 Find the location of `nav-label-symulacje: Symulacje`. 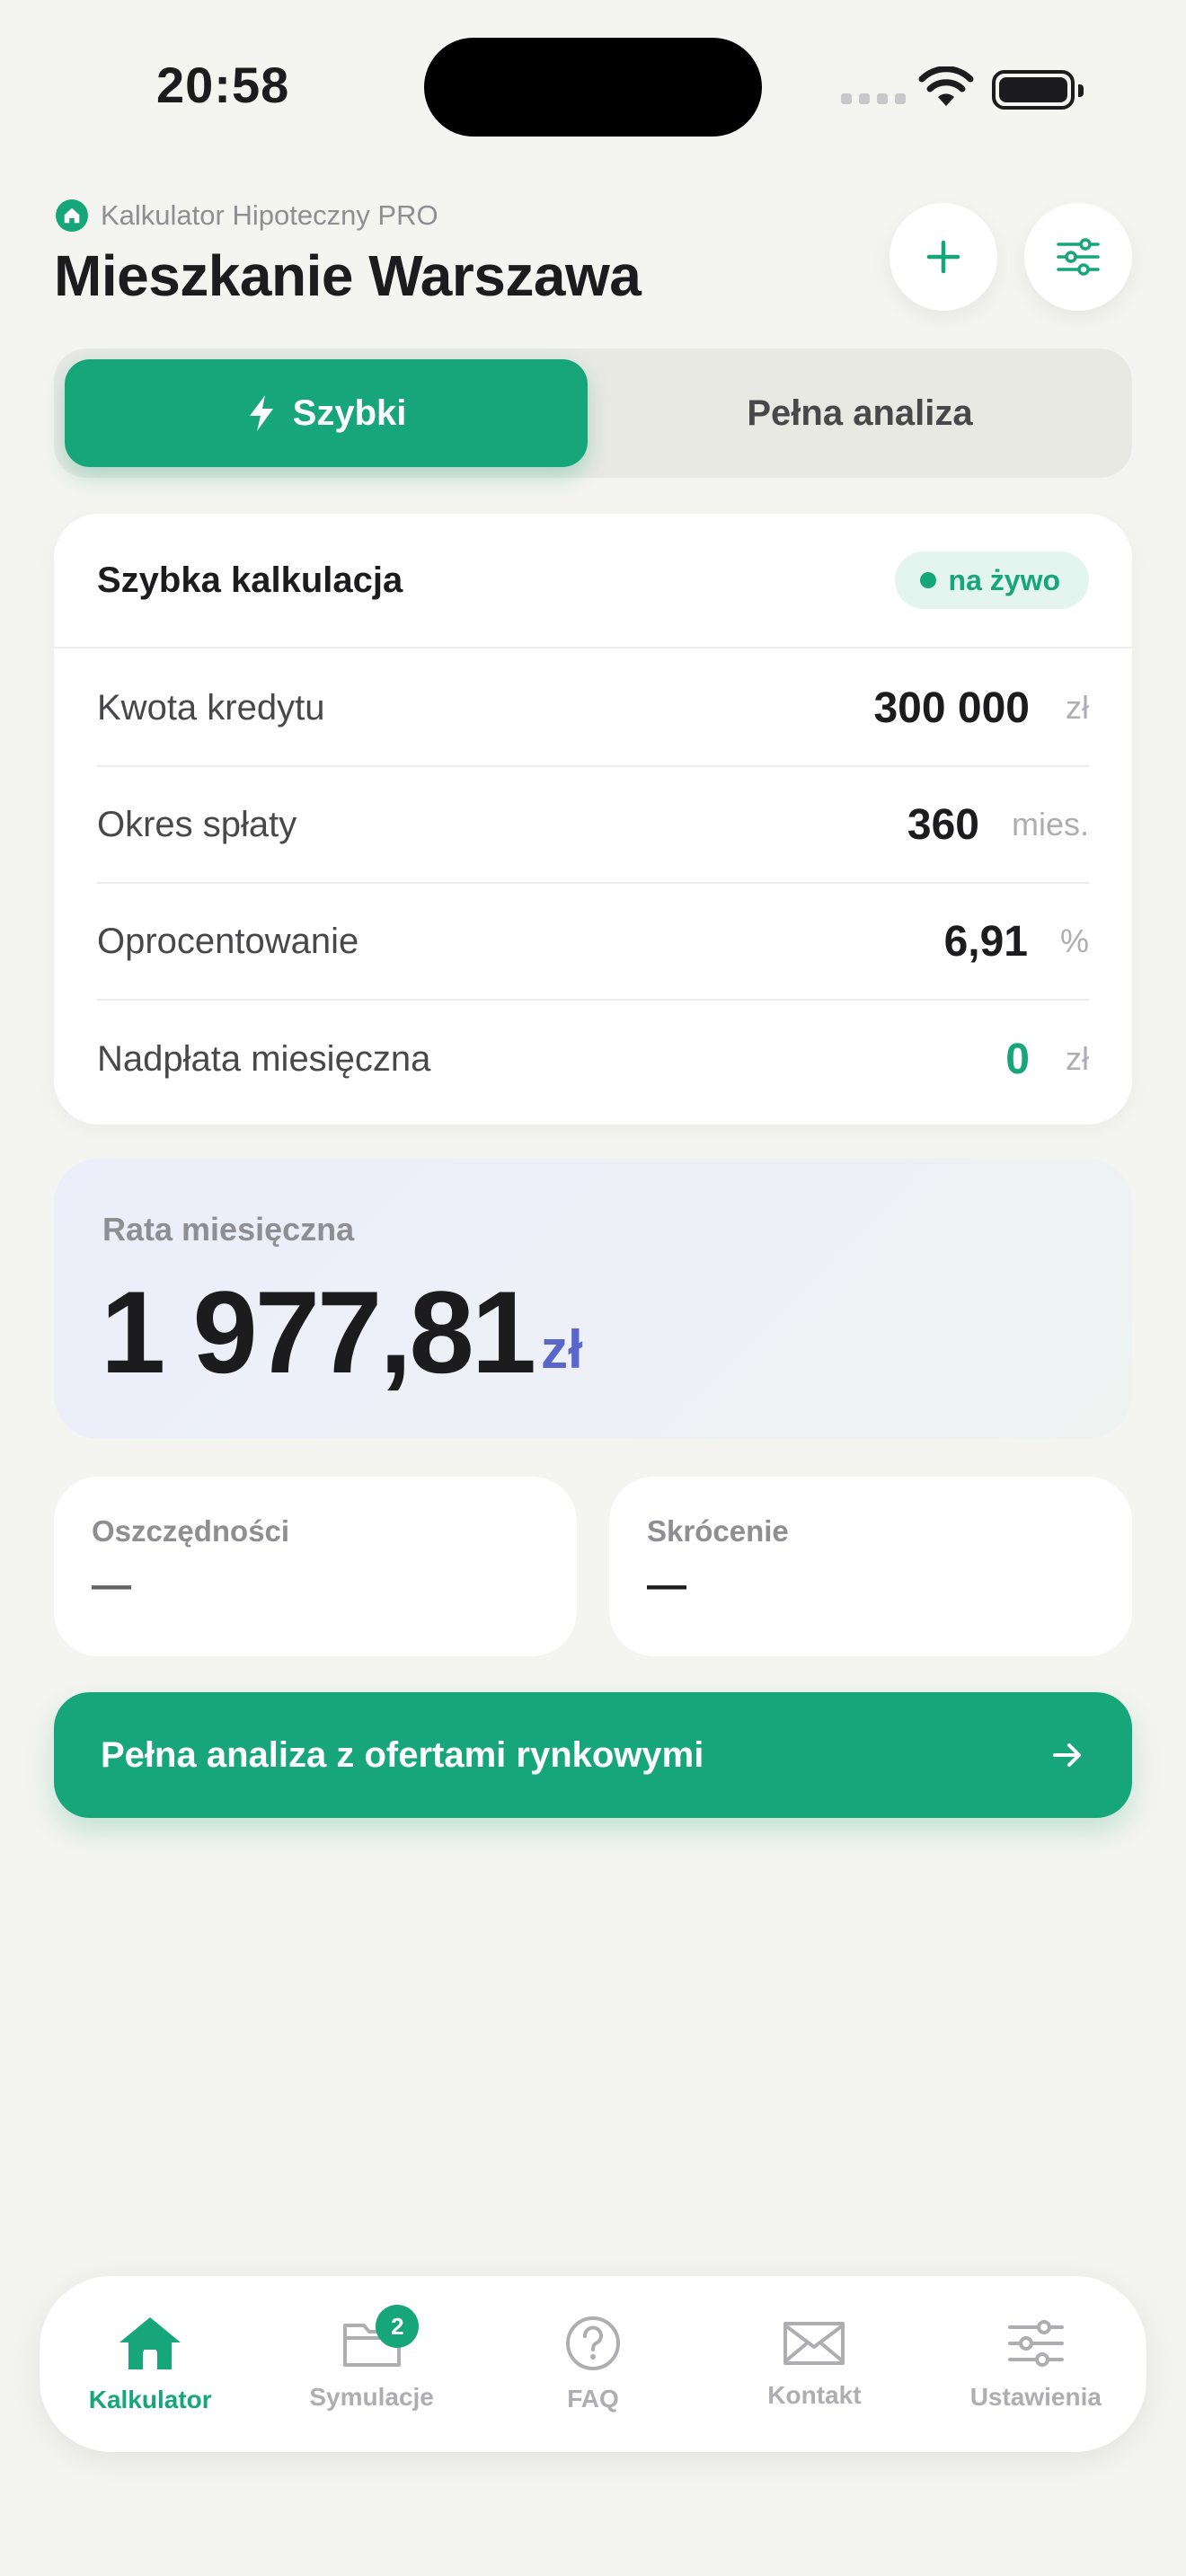

nav-label-symulacje: Symulacje is located at coordinates (371, 2397).